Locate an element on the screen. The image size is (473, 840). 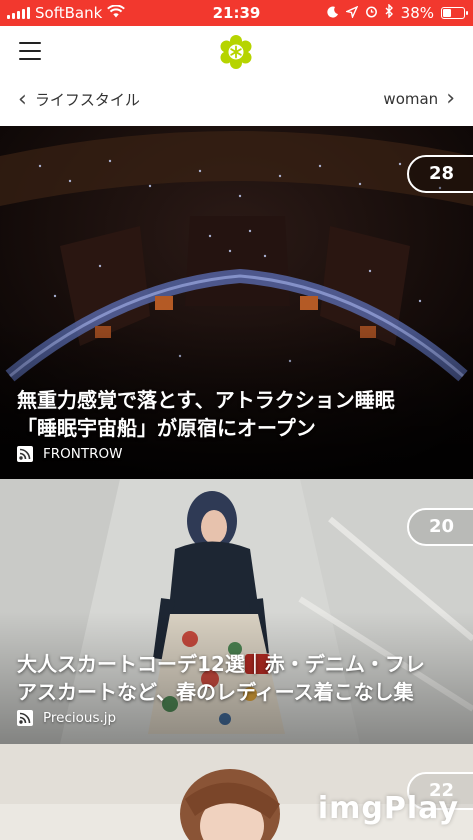
next-category-label: woman is located at coordinates (411, 99).